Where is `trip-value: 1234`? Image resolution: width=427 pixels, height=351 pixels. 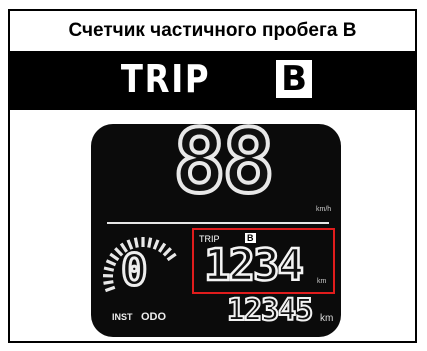
trip-value: 1234 is located at coordinates (254, 265).